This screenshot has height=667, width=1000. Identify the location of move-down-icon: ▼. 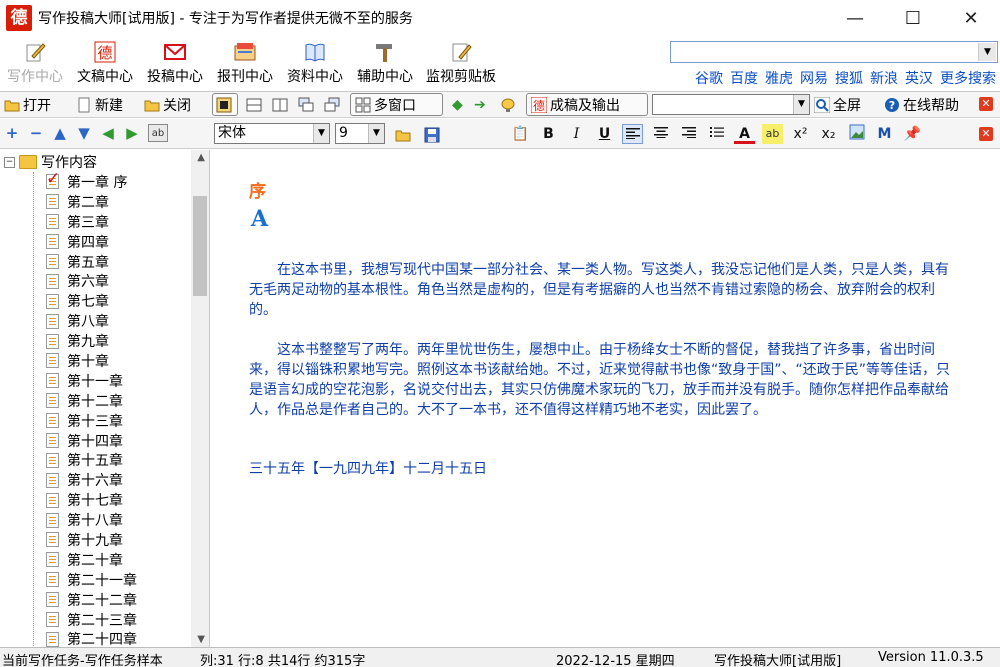
(84, 133).